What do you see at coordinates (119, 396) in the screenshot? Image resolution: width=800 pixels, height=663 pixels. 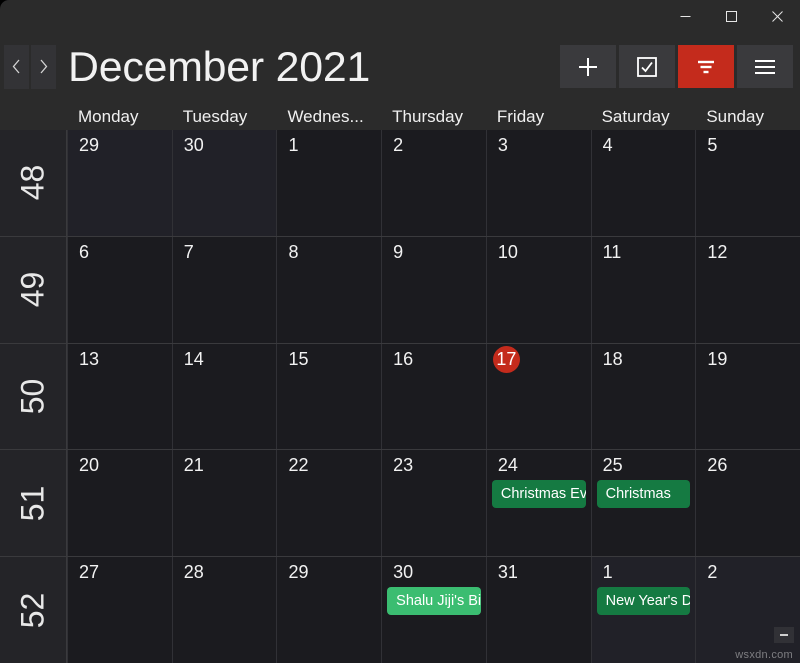 I see `day-cell: 13` at bounding box center [119, 396].